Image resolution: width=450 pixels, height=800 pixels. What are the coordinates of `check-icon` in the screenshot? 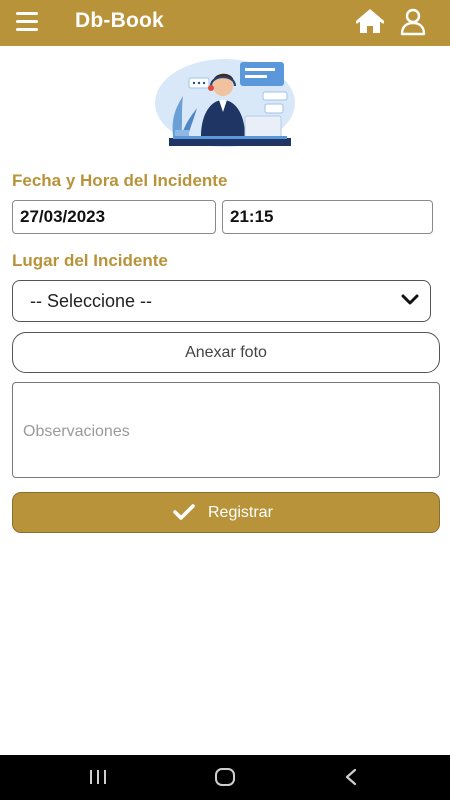 It's located at (184, 512).